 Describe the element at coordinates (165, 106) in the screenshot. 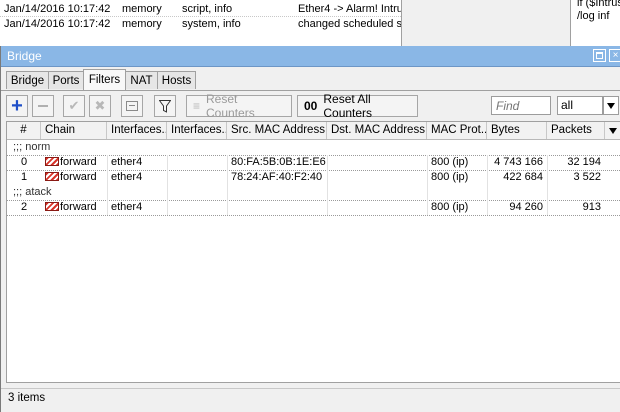

I see `filter-button` at that location.